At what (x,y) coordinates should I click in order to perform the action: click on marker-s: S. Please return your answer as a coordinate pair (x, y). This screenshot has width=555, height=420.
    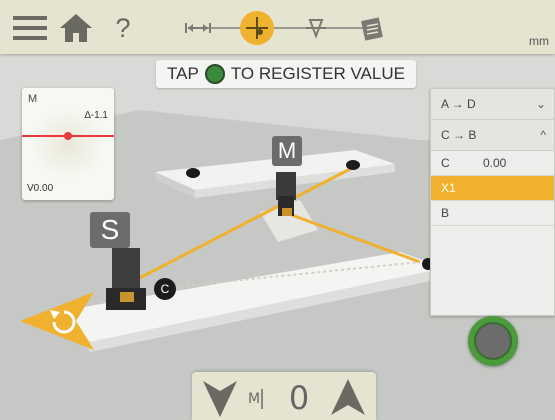
    Looking at the image, I should click on (110, 230).